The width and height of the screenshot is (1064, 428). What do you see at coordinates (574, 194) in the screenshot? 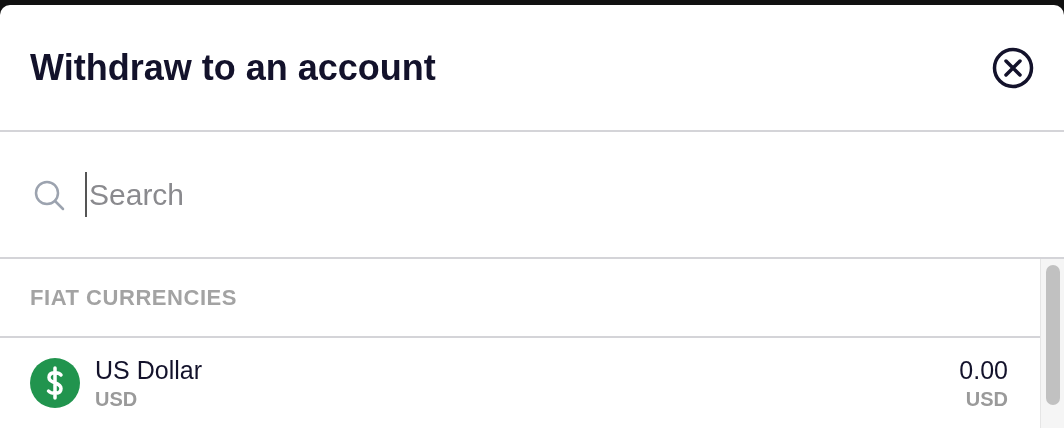
I see `search-field: Search` at bounding box center [574, 194].